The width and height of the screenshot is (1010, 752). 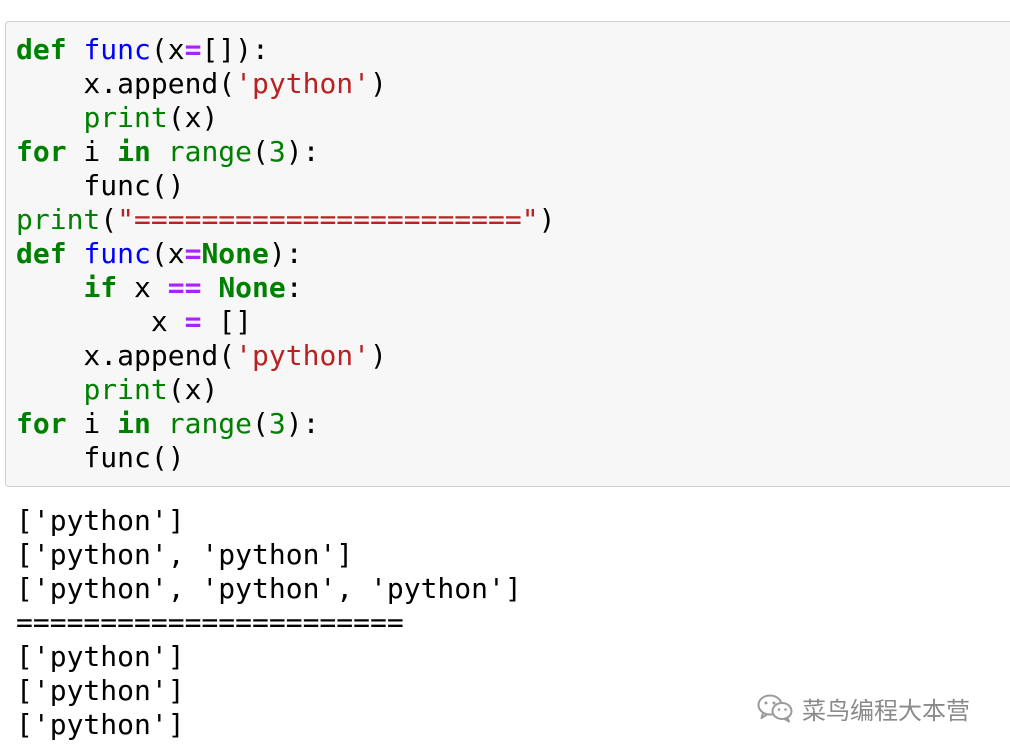 I want to click on code-line: if x == None:, so click(x=285, y=288).